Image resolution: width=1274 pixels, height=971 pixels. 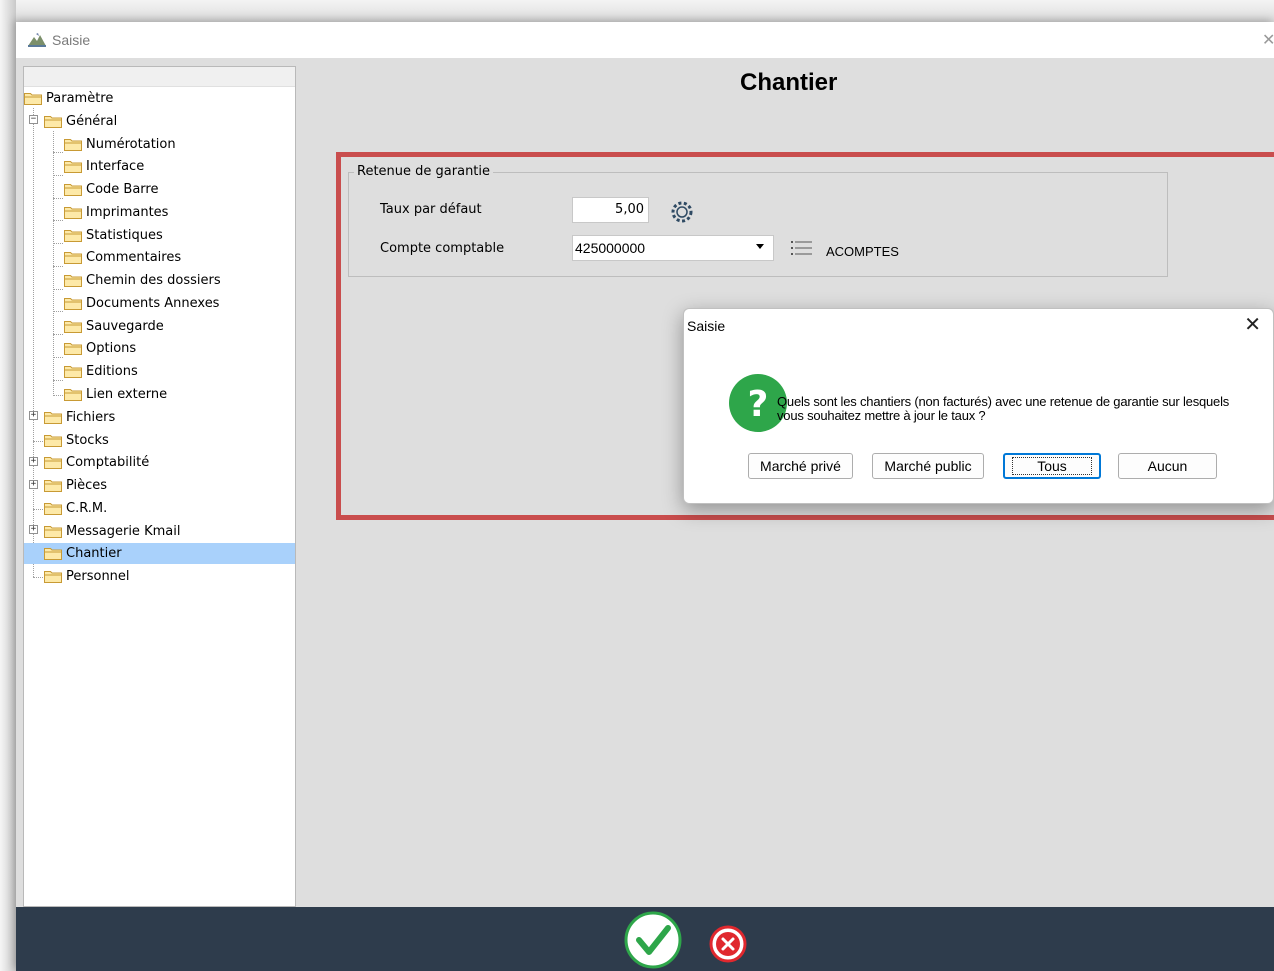 I want to click on rate-input: 5,00, so click(x=610, y=210).